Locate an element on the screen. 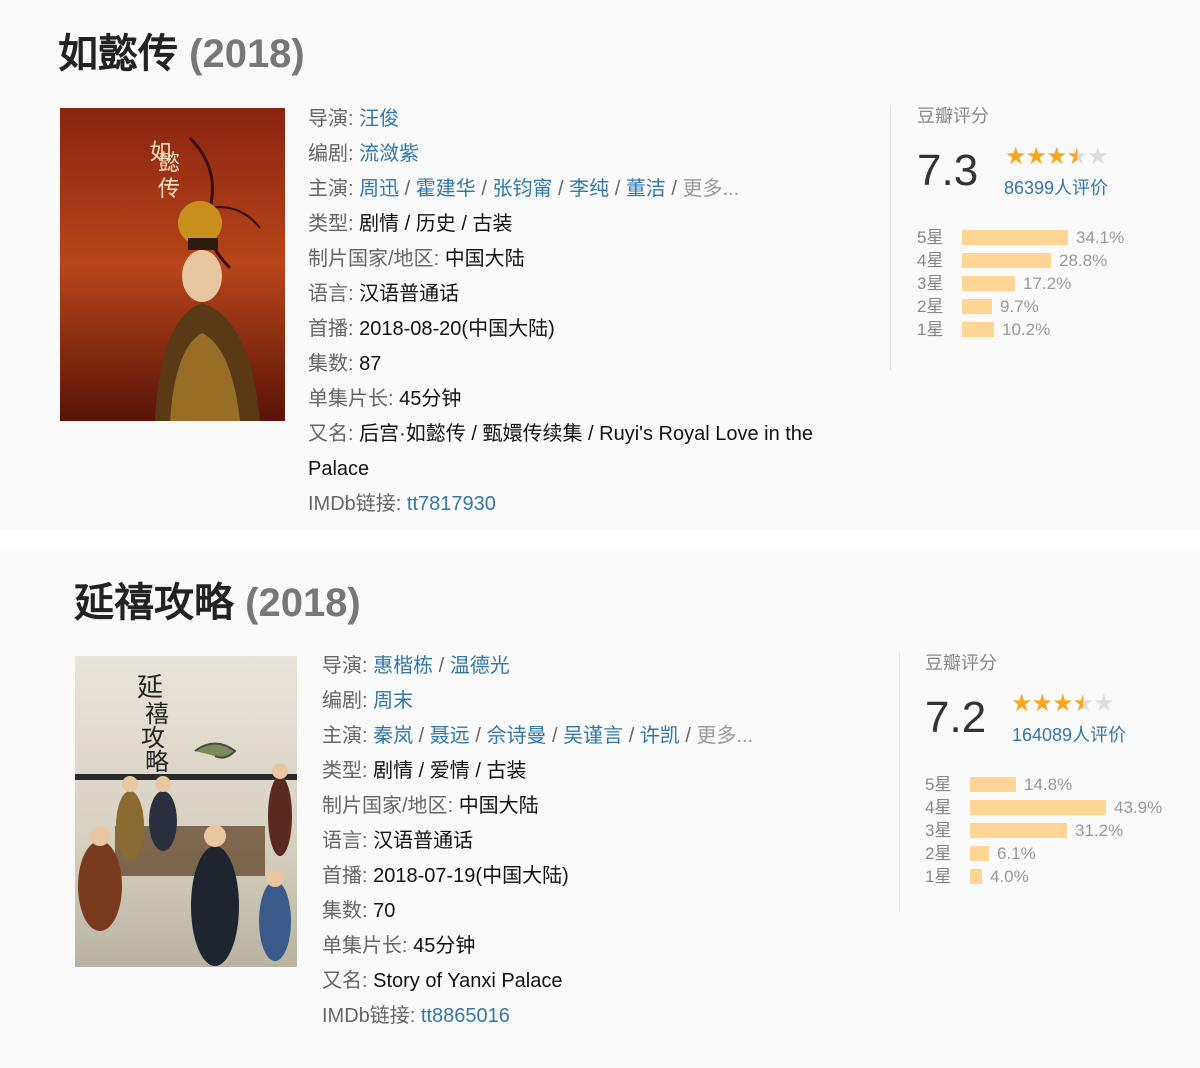  runtime-value: 45分钟 is located at coordinates (430, 399).